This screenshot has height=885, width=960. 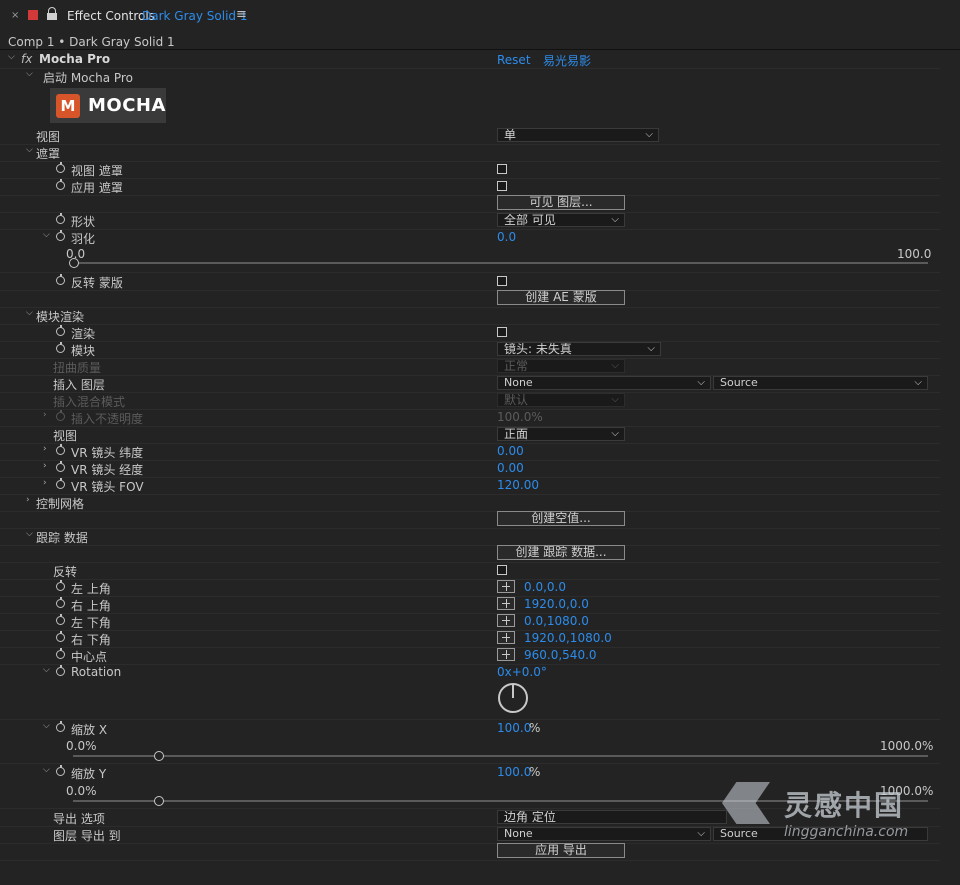 What do you see at coordinates (502, 169) in the screenshot?
I see `view-matte-checkbox` at bounding box center [502, 169].